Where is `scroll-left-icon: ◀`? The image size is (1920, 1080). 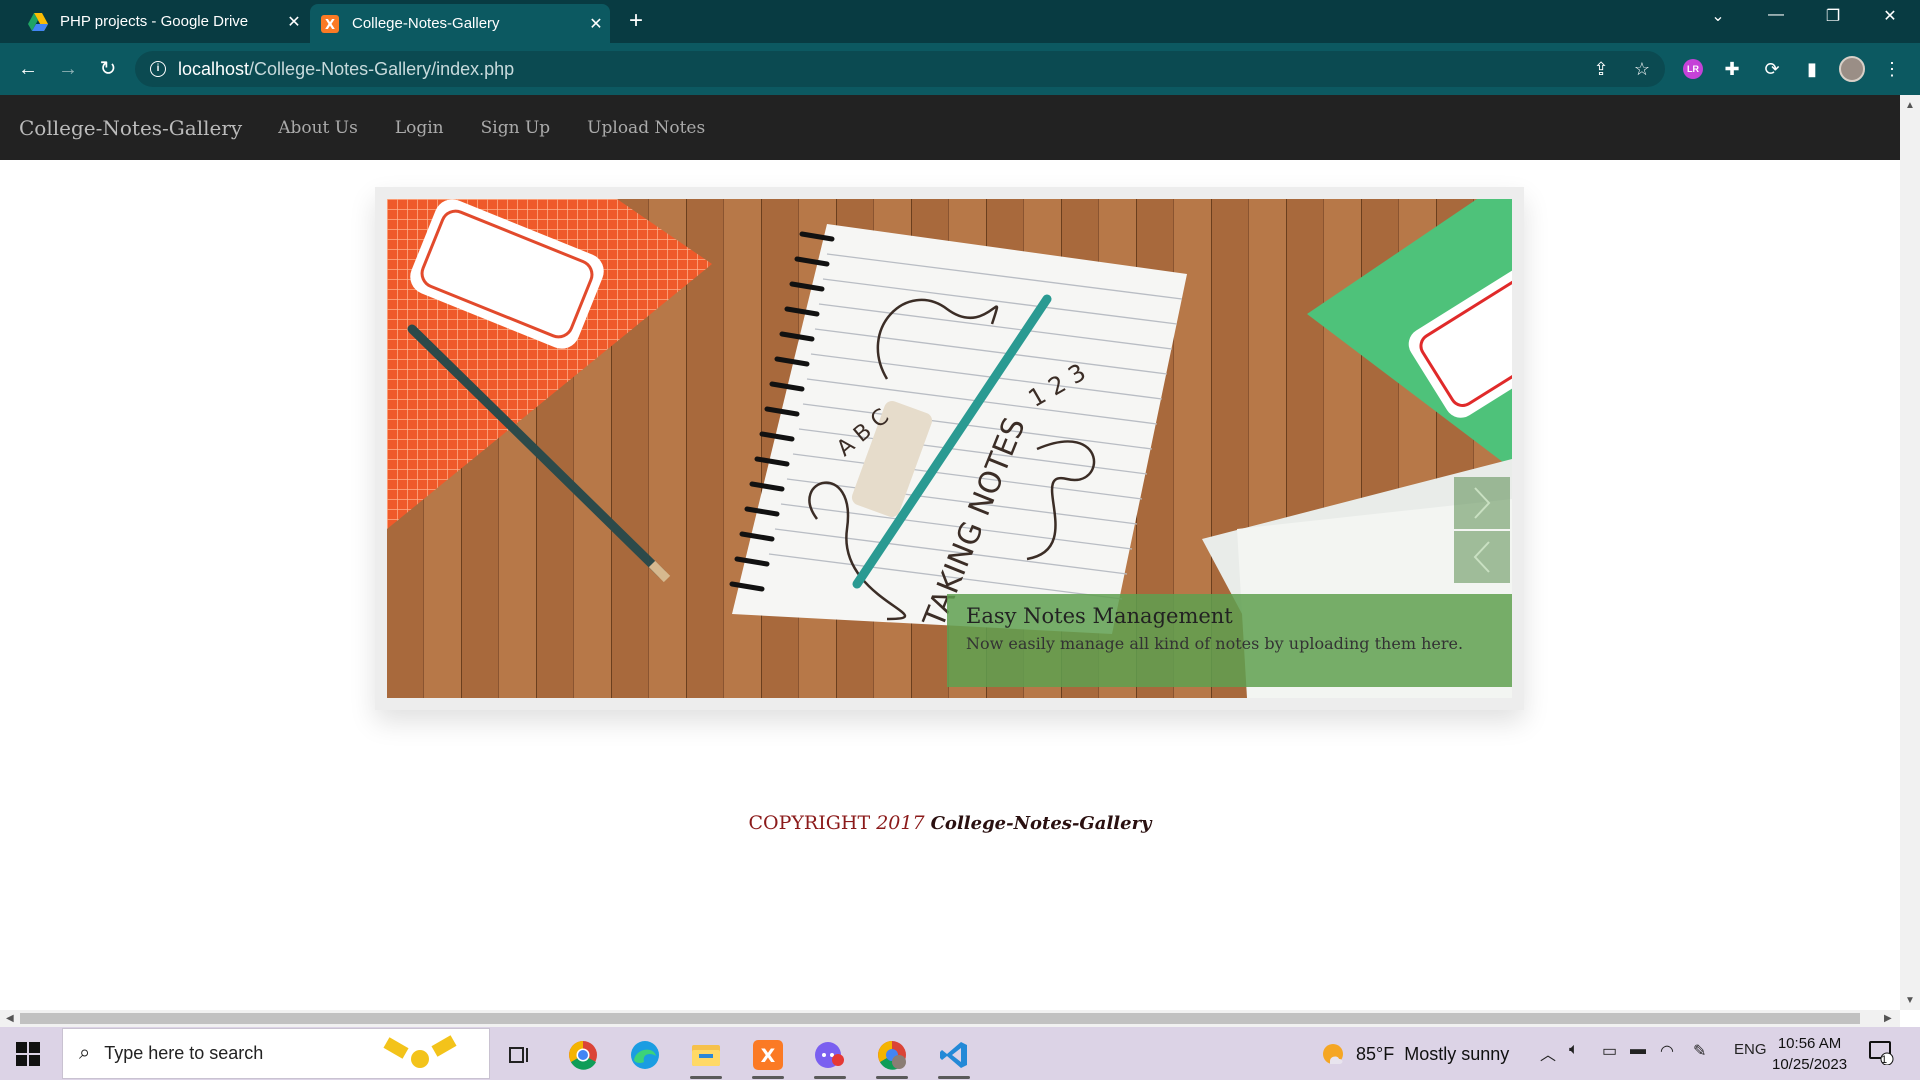
scroll-left-icon: ◀ is located at coordinates (10, 1018).